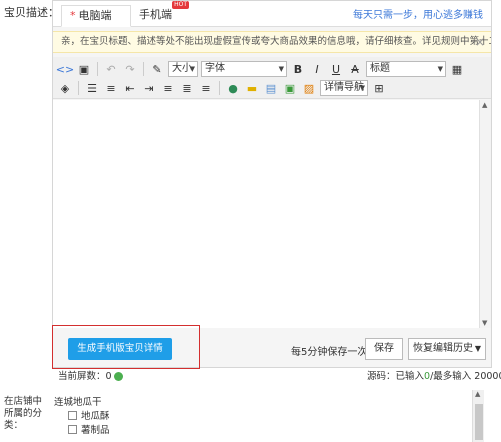  I want to click on screen-count: 当前屏数：0, so click(90, 375).